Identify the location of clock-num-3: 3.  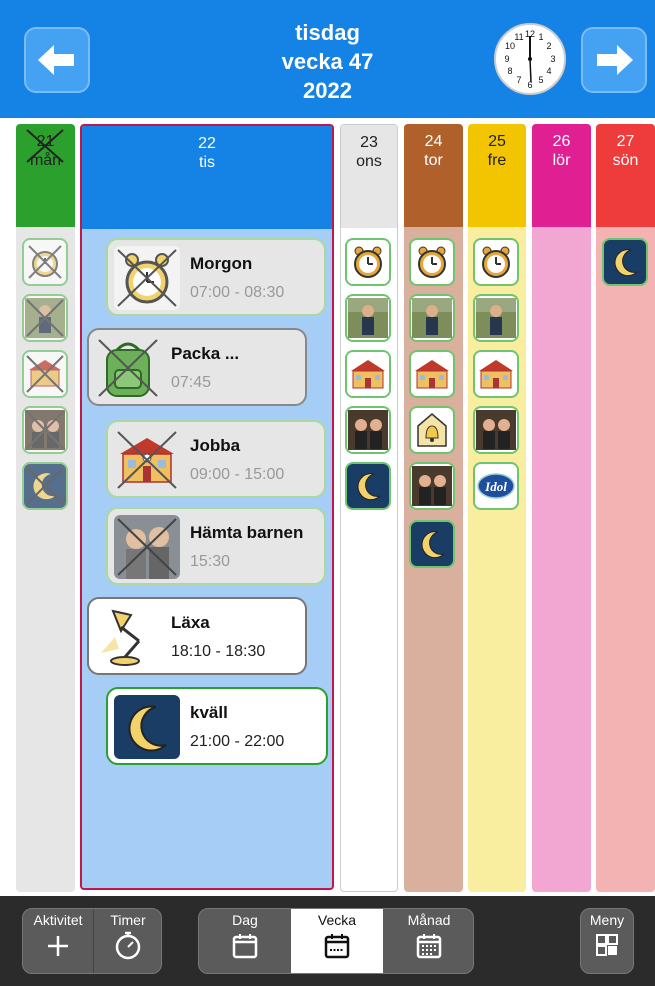
(552, 59).